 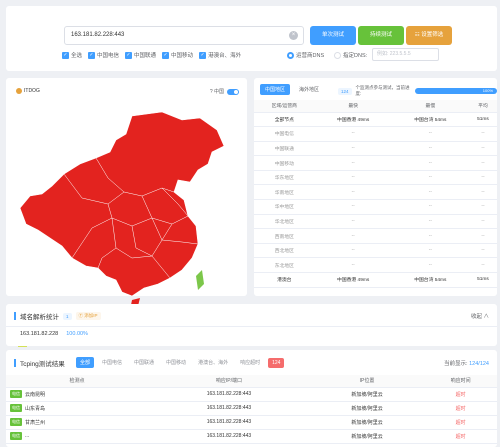 I want to click on checkbox-unicom: ✓ 中国联通, so click(x=140, y=55).